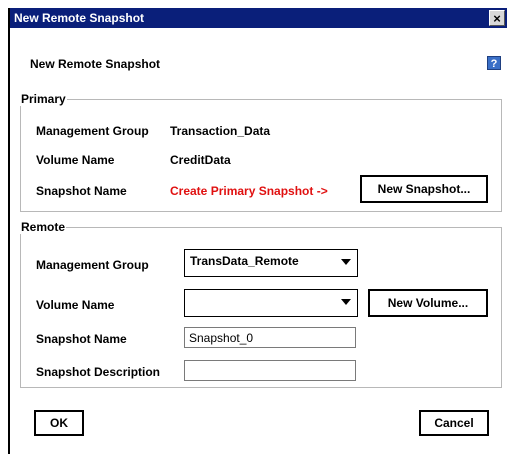 Image resolution: width=507 pixels, height=454 pixels. I want to click on help-icon: ?, so click(494, 63).